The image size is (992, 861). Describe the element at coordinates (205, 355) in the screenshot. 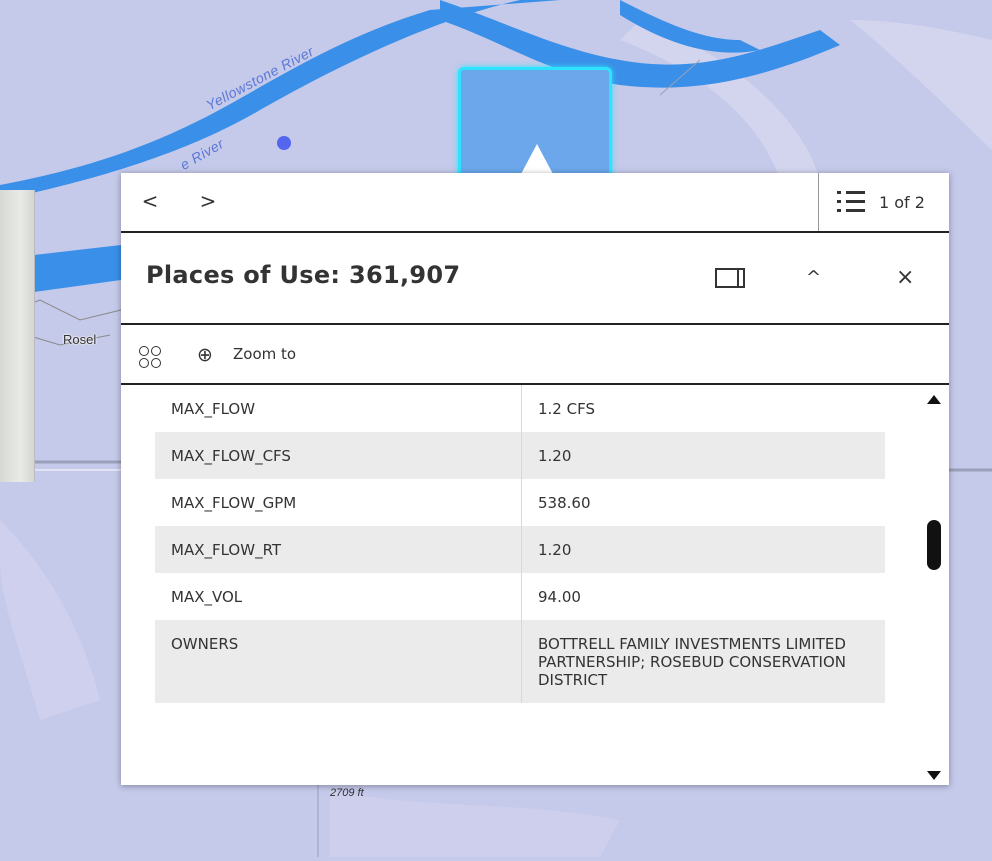

I see `zoom-in-icon: ⊕` at that location.